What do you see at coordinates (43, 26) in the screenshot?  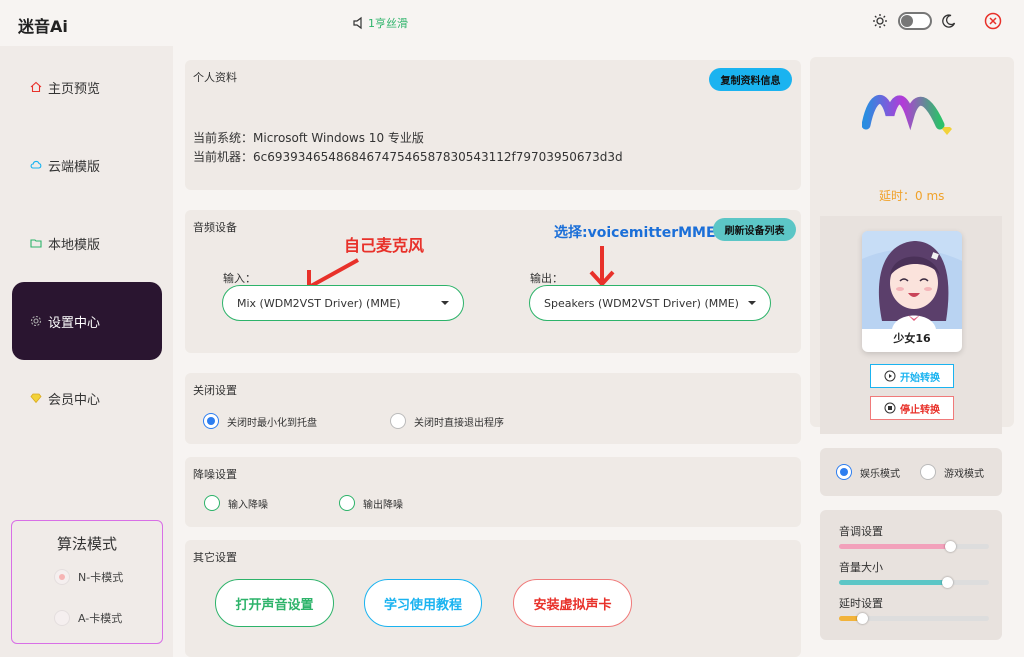 I see `app-title: 迷音Ai` at bounding box center [43, 26].